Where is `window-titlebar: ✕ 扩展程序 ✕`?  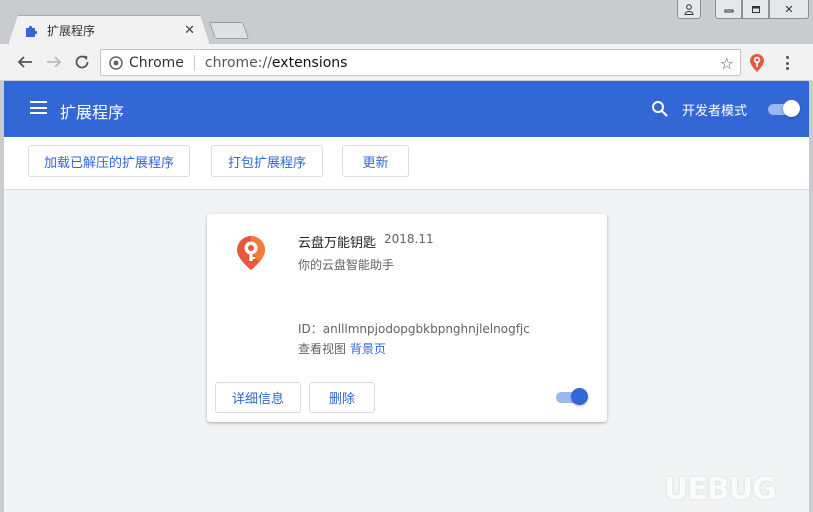 window-titlebar: ✕ 扩展程序 ✕ is located at coordinates (406, 22).